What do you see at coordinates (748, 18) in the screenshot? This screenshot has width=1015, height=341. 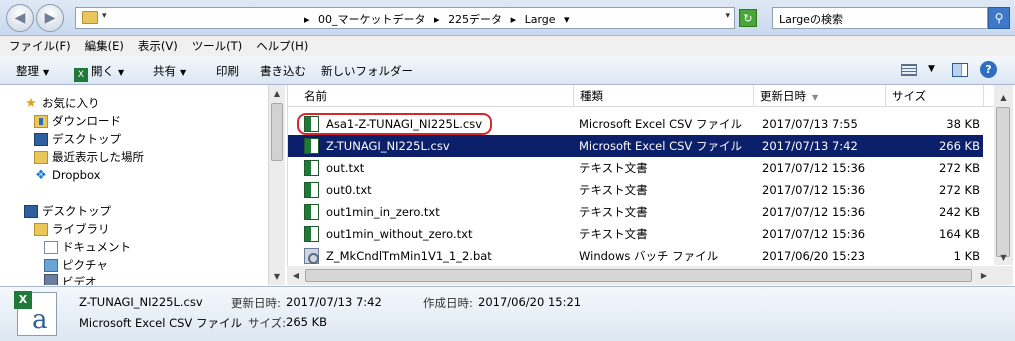 I see `refresh-button: ↻` at bounding box center [748, 18].